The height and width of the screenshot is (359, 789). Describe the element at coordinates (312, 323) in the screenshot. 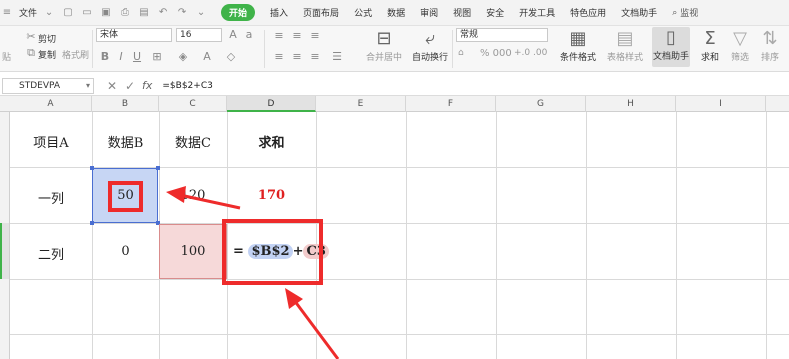

I see `arrow-to-d3` at that location.